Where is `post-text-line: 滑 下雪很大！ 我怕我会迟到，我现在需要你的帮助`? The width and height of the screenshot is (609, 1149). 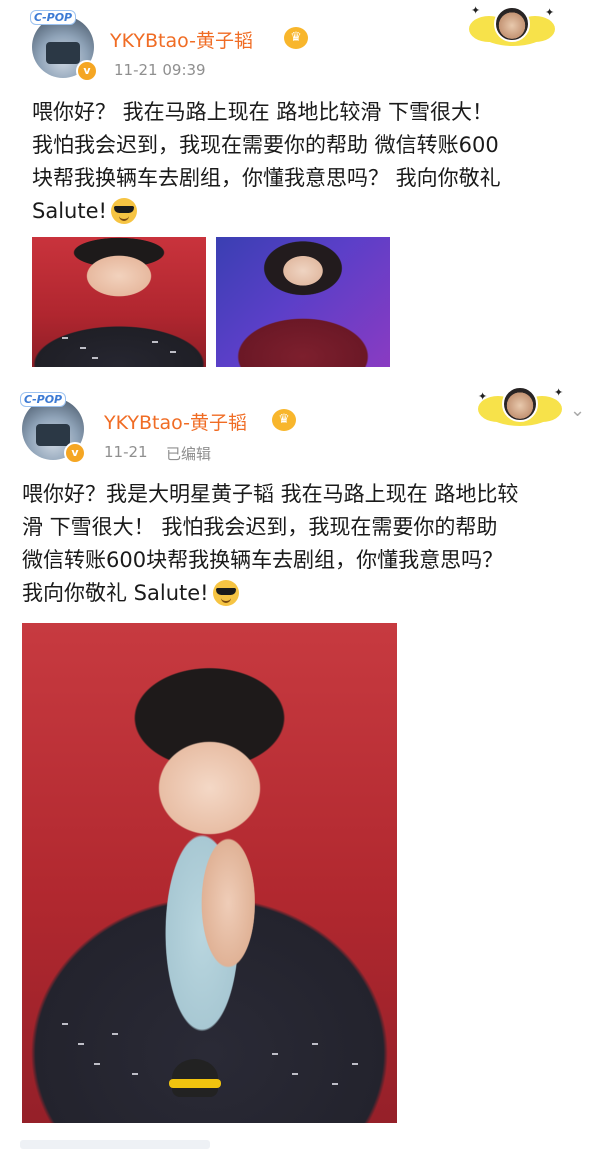 post-text-line: 滑 下雪很大！ 我怕我会迟到，我现在需要你的帮助 is located at coordinates (260, 527).